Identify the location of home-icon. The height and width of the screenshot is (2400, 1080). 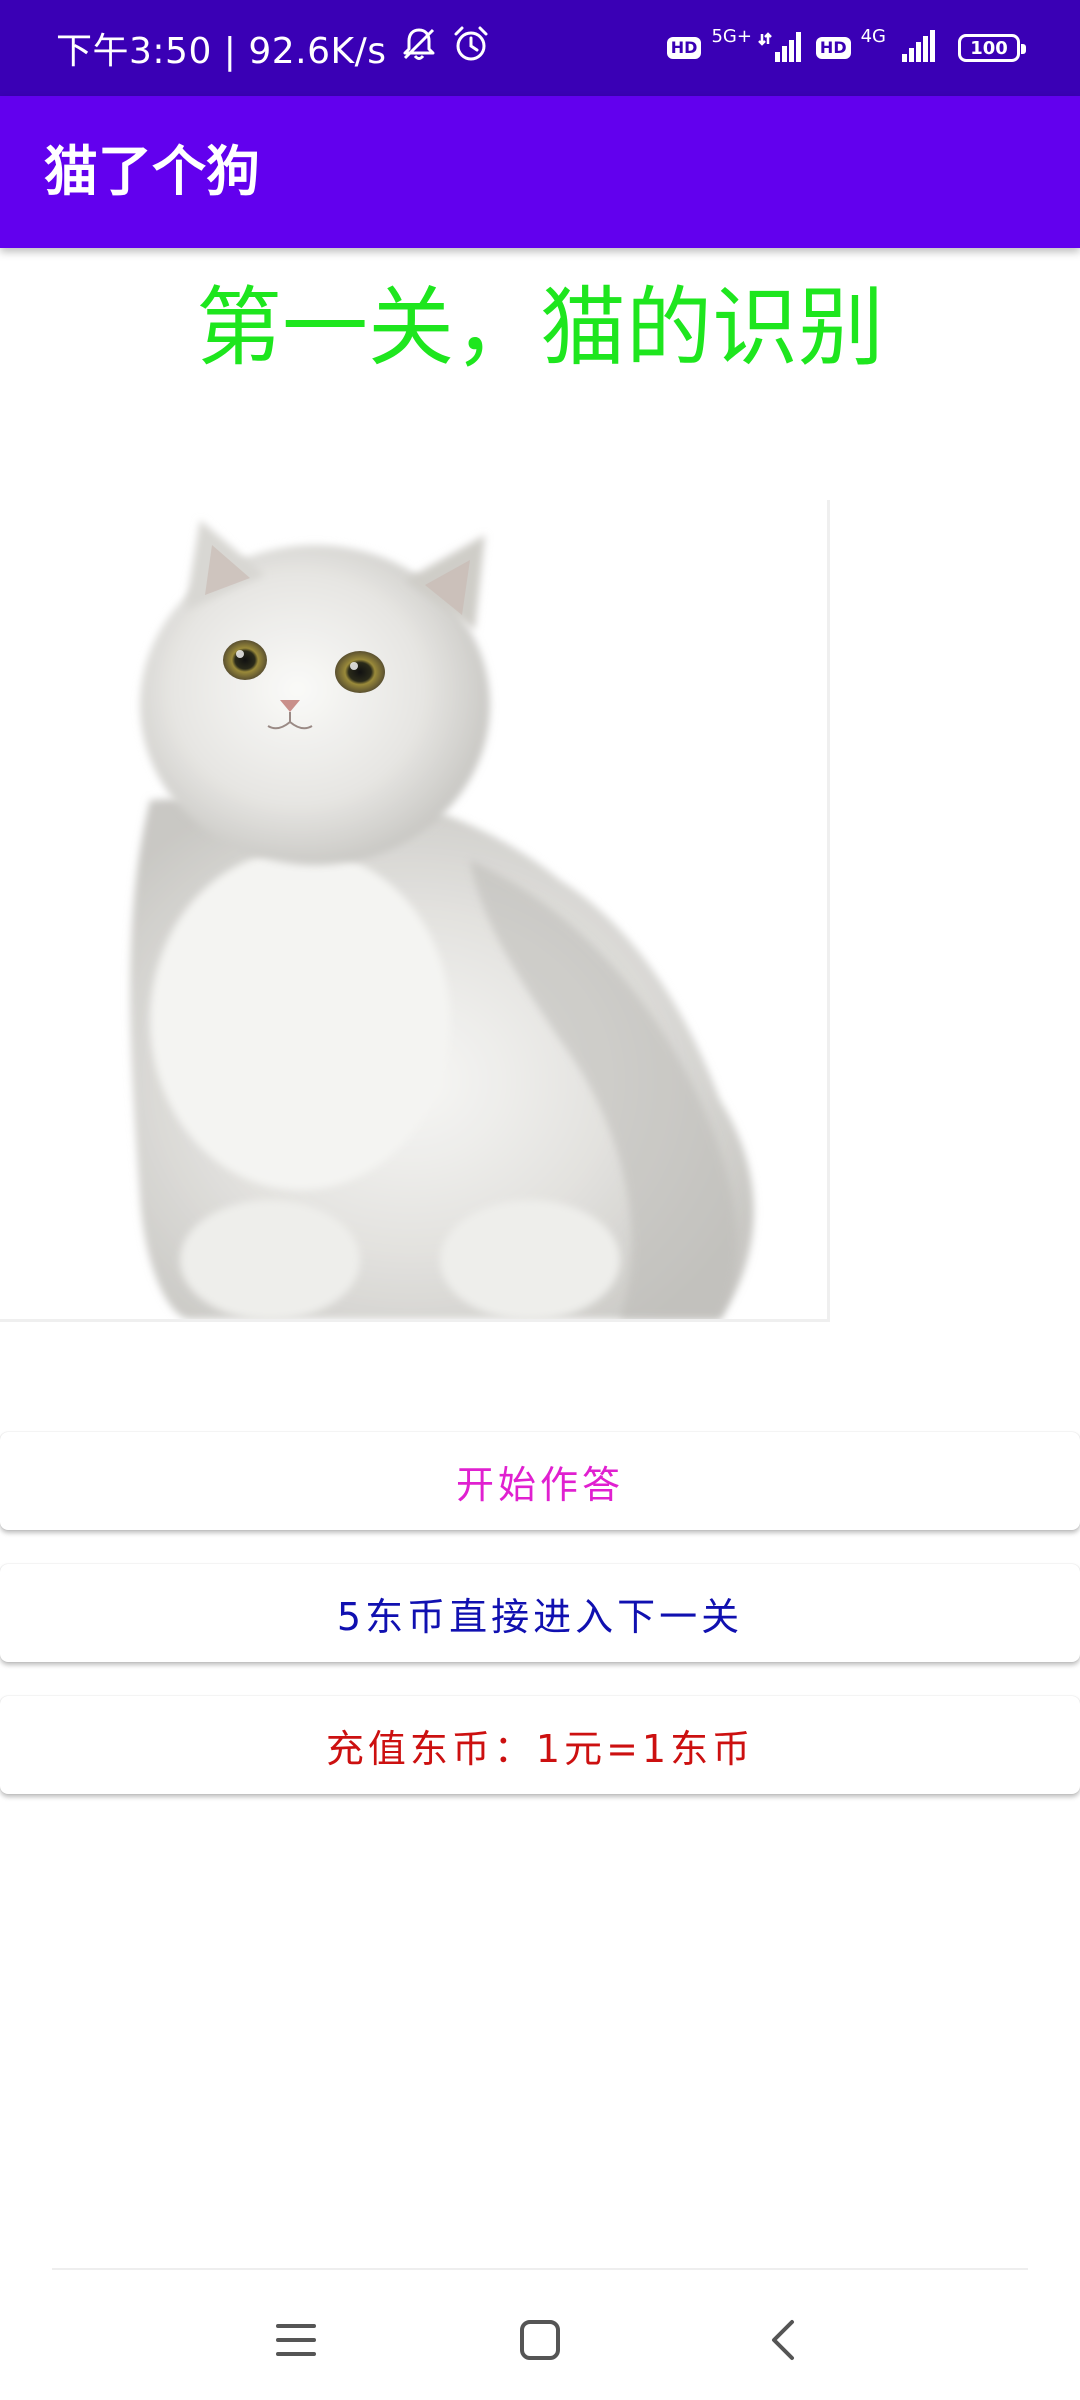
(540, 2340).